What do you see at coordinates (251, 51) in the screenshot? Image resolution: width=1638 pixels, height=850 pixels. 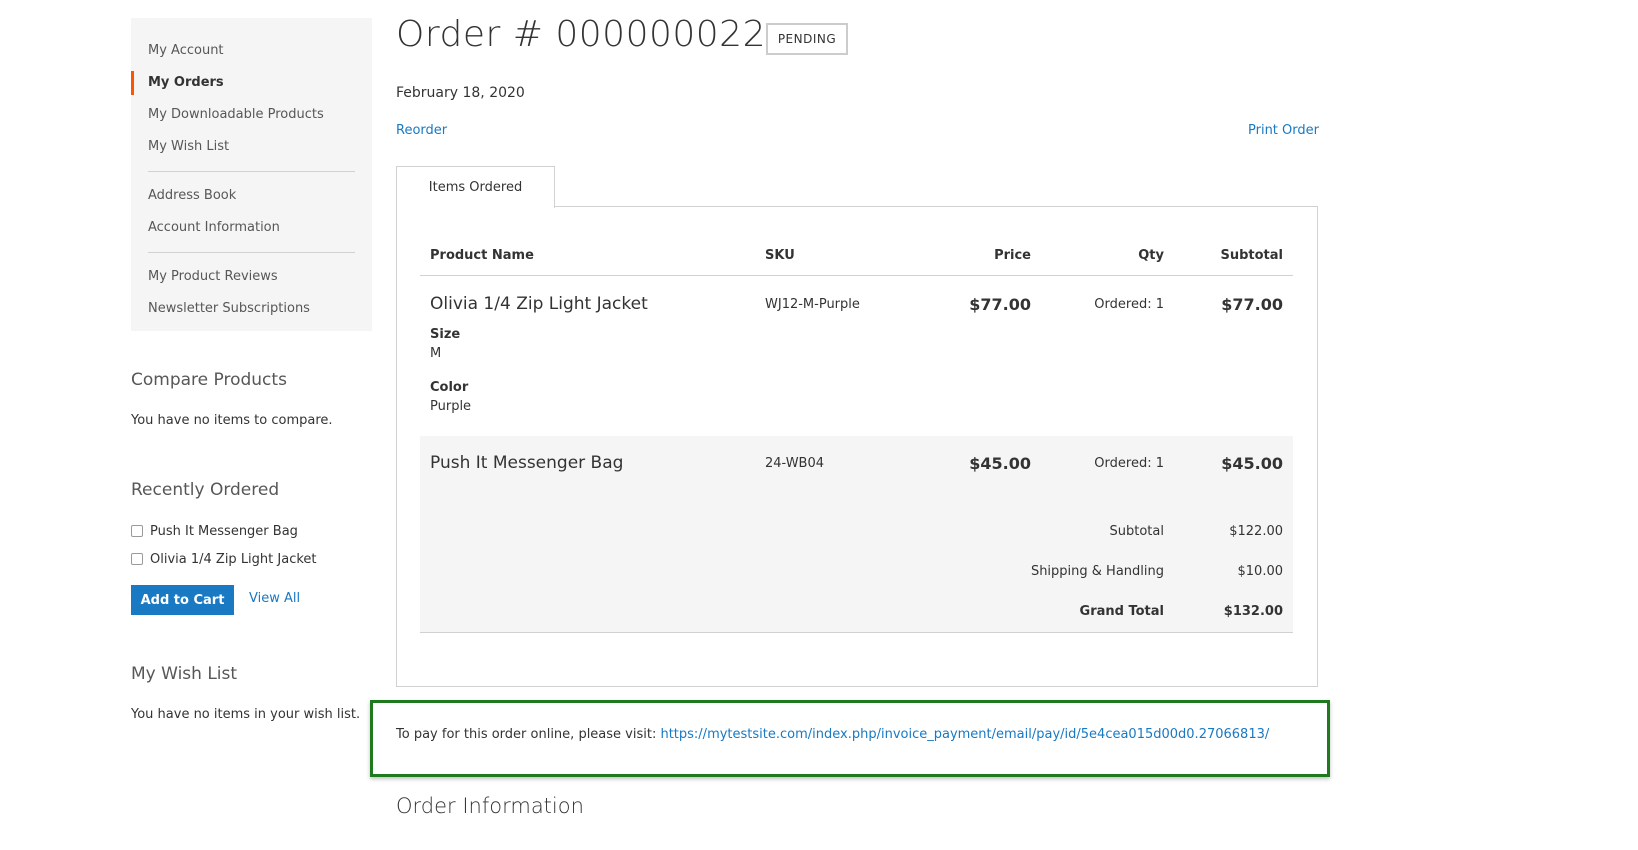 I see `nav-my-account: My Account` at bounding box center [251, 51].